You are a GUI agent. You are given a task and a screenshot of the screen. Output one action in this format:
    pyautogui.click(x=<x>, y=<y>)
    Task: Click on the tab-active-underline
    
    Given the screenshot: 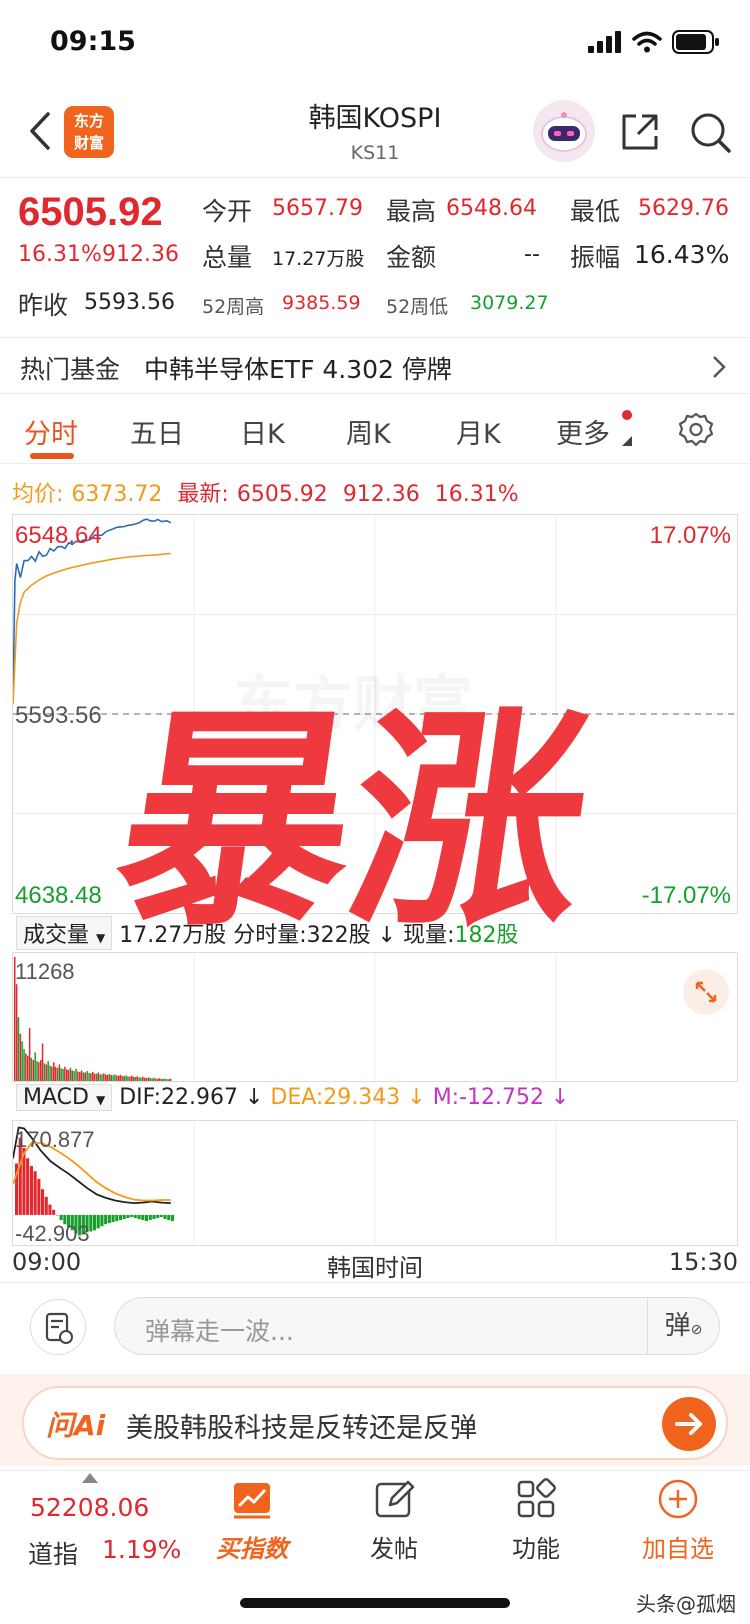 What is the action you would take?
    pyautogui.click(x=52, y=456)
    